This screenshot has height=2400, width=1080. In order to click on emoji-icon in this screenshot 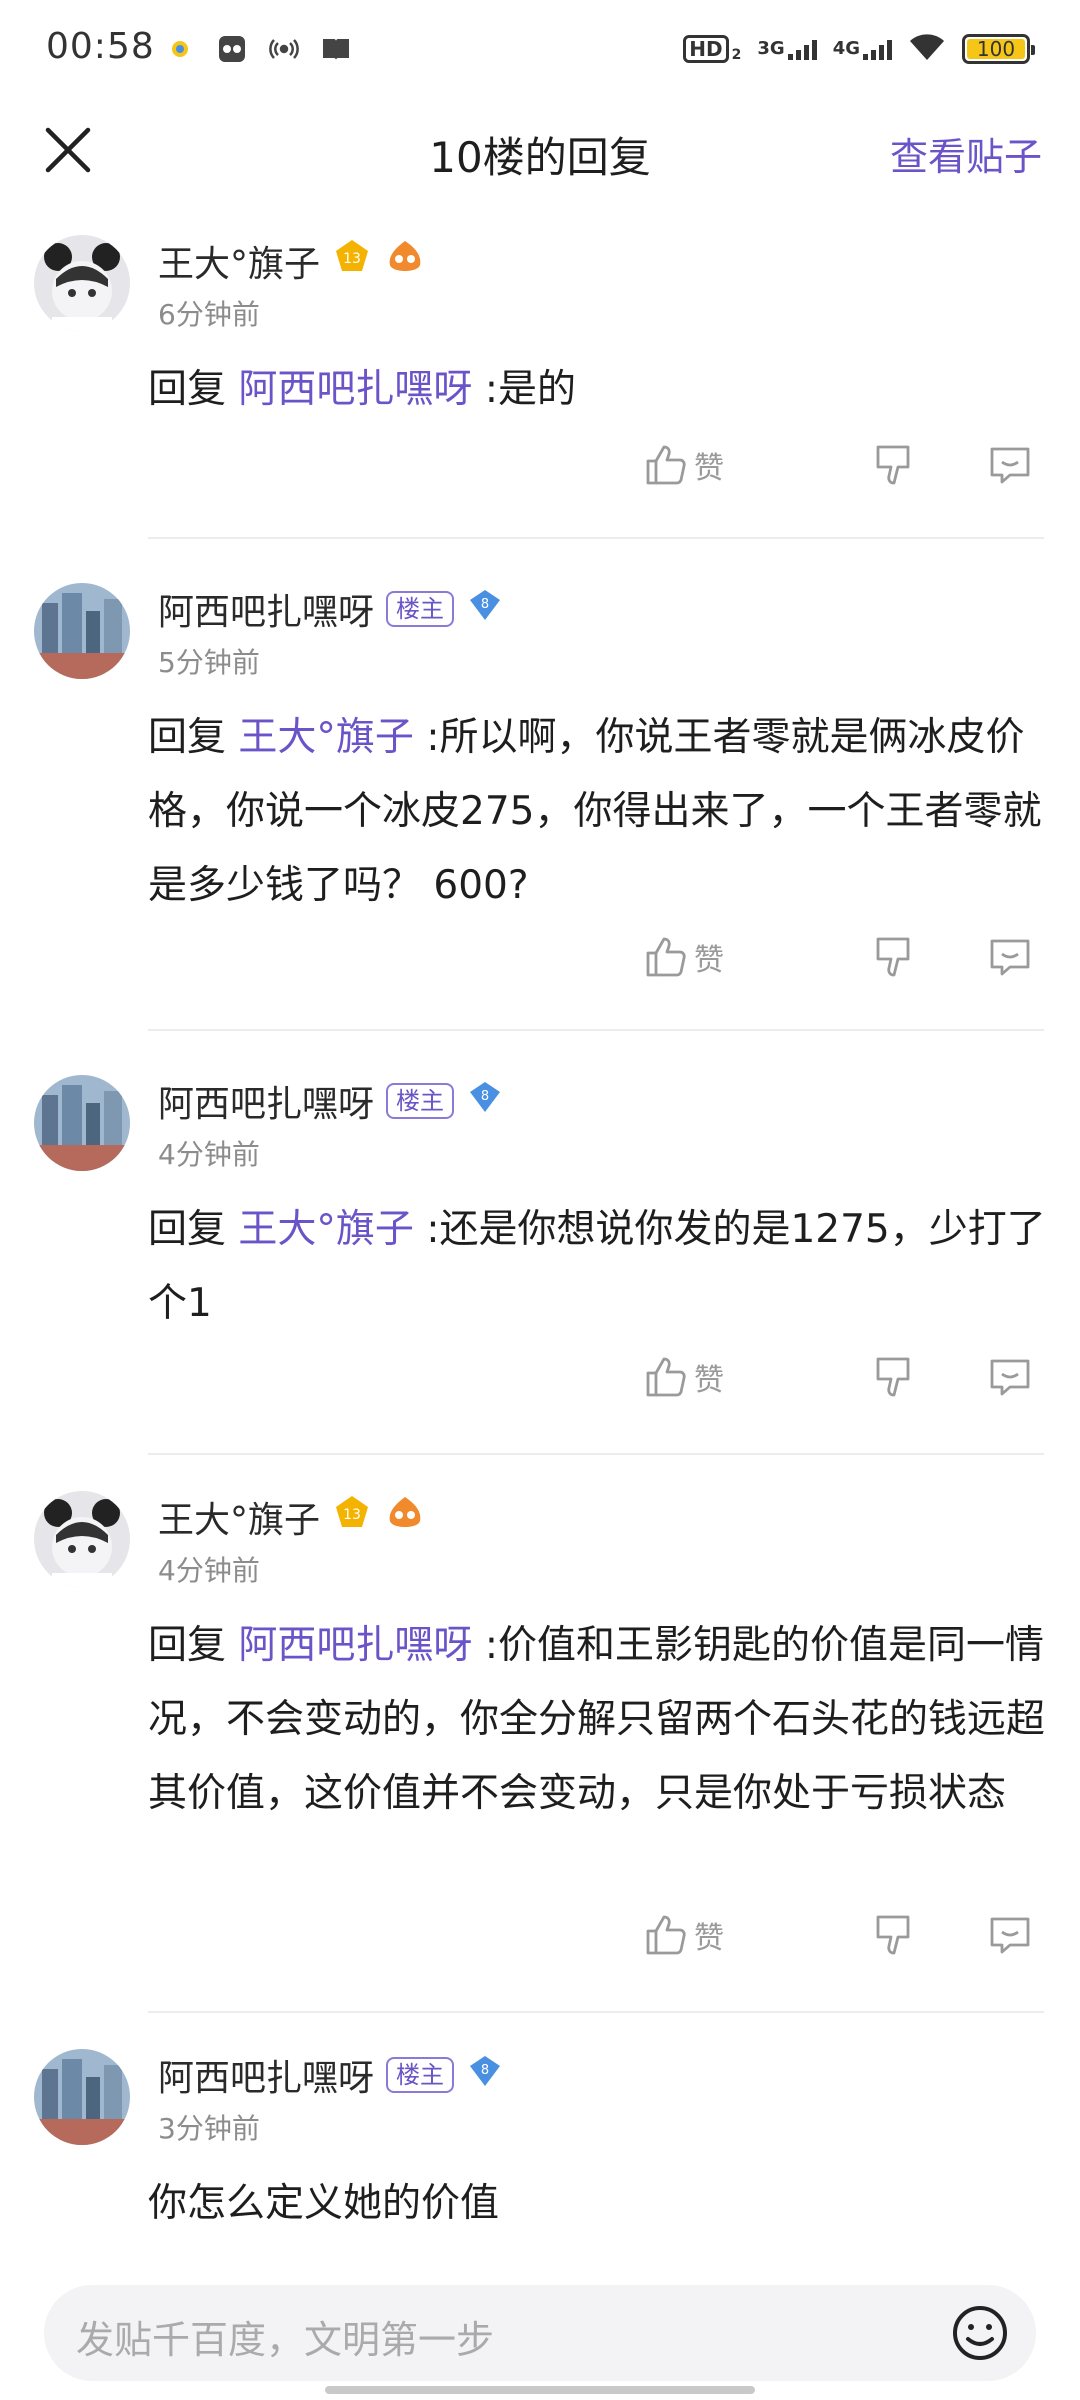, I will do `click(980, 2333)`.